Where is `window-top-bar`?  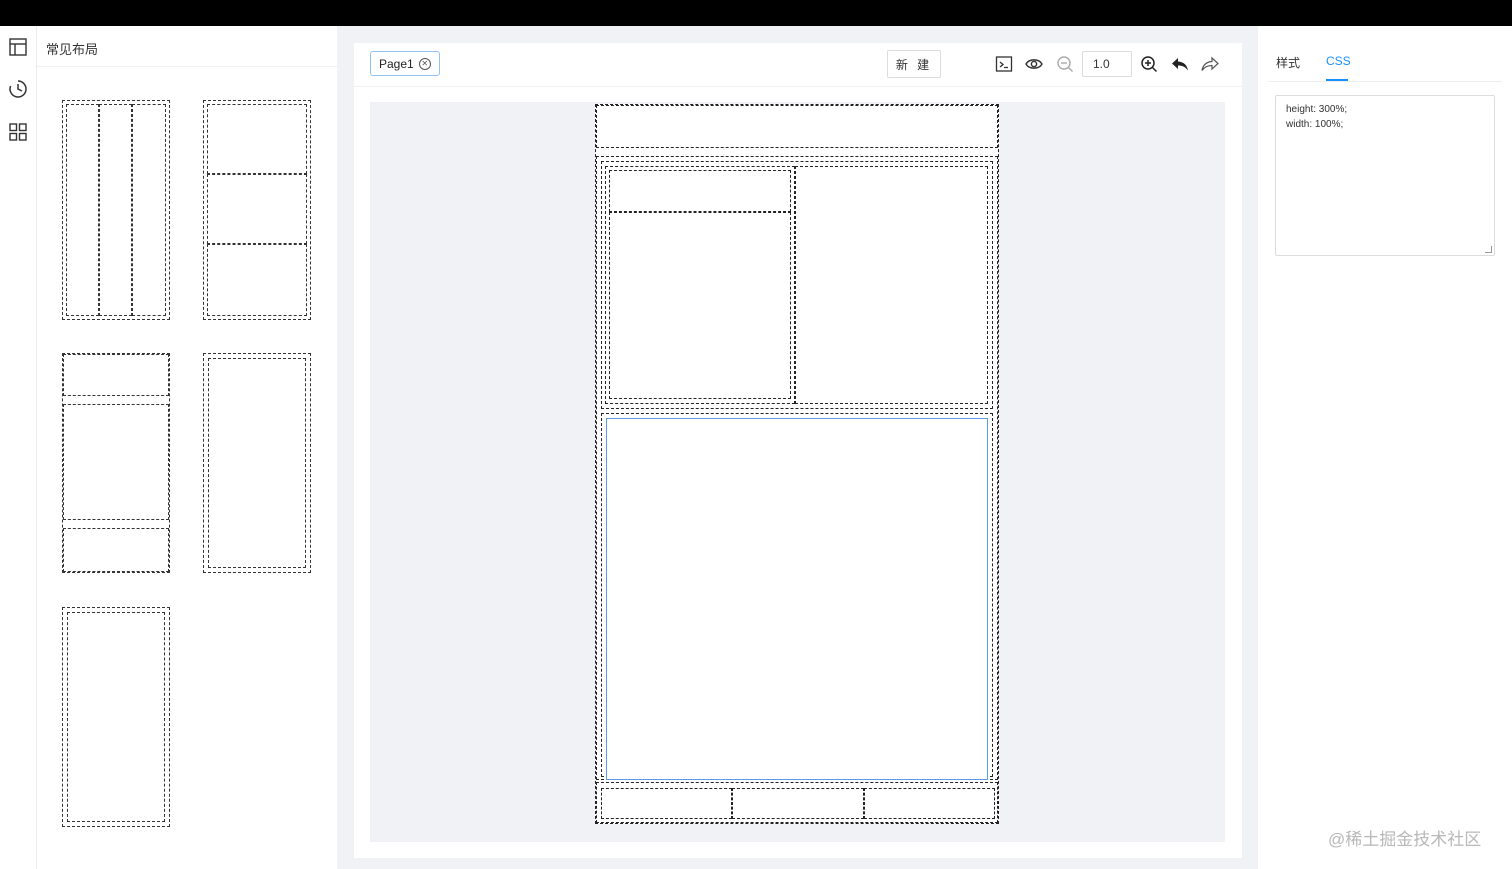 window-top-bar is located at coordinates (756, 13).